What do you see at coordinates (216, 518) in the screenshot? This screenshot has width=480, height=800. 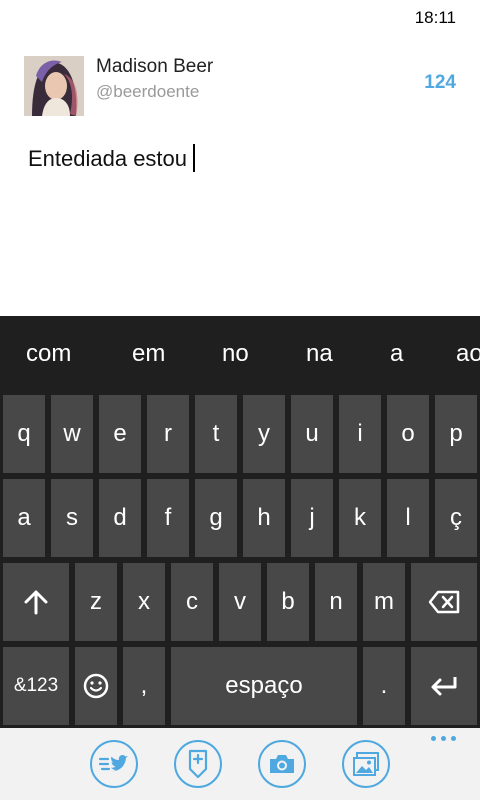 I see `key-g: g` at bounding box center [216, 518].